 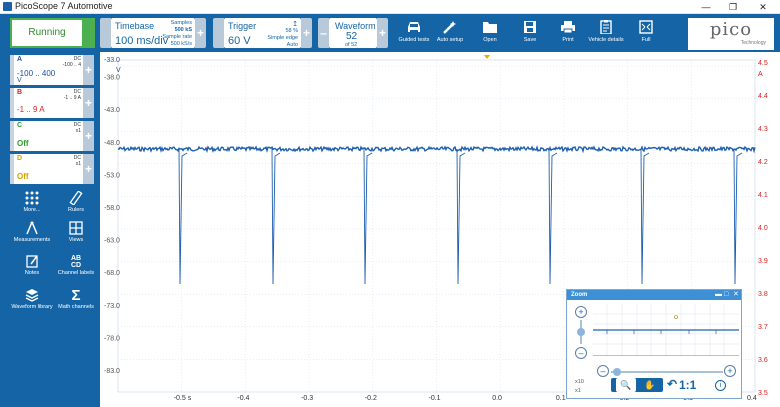 What do you see at coordinates (763, 327) in the screenshot?
I see `right-tick-label: 3.7` at bounding box center [763, 327].